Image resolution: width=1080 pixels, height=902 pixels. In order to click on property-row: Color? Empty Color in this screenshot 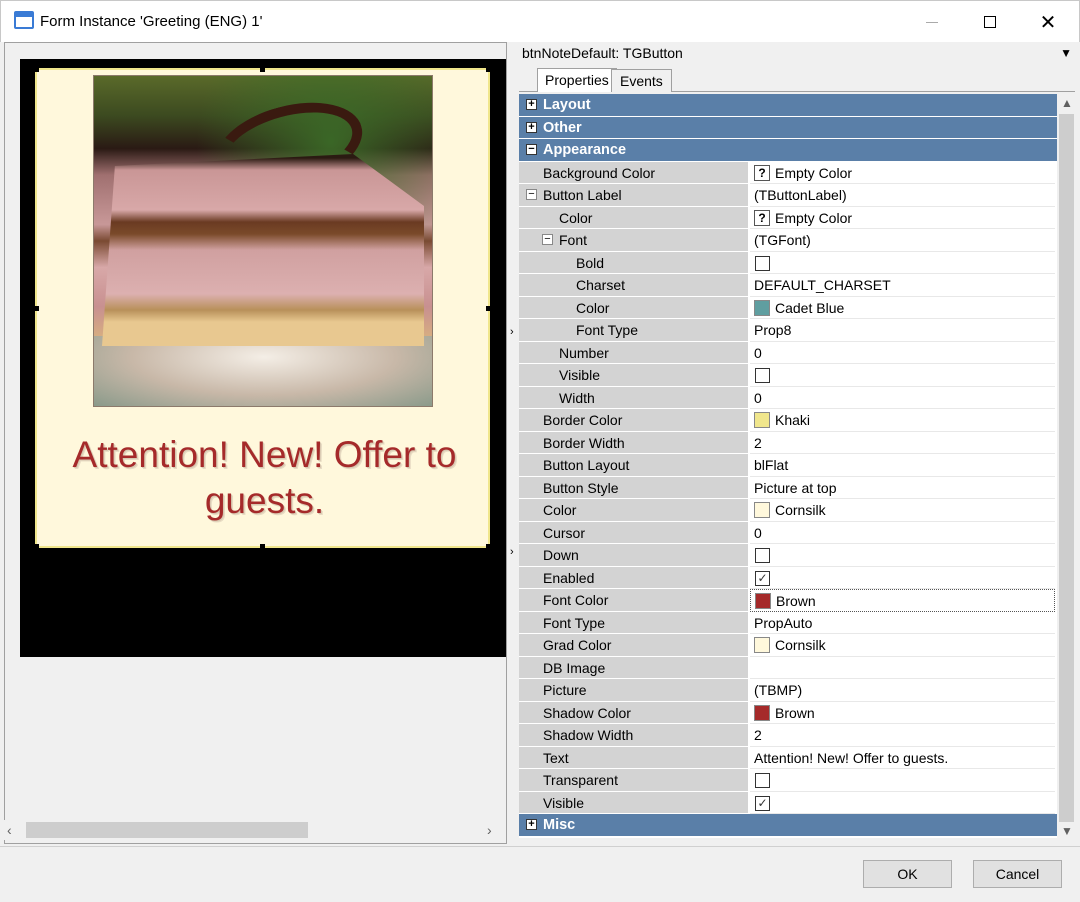, I will do `click(788, 217)`.